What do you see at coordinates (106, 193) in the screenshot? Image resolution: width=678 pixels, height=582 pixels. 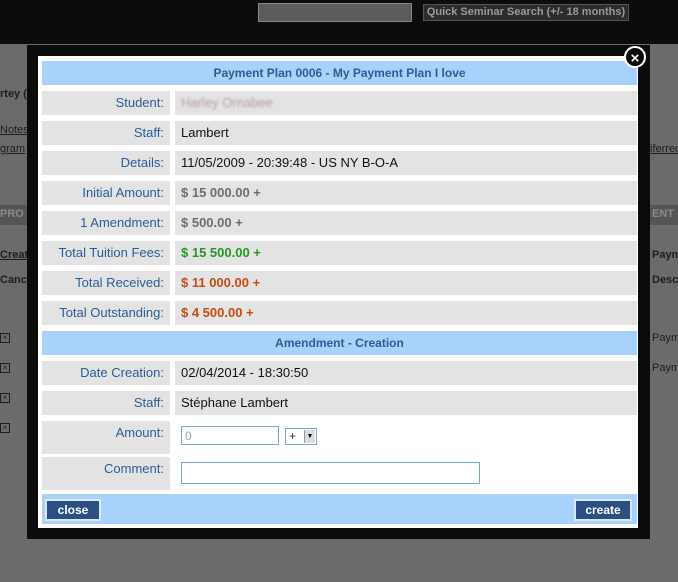 I see `initial-amount-label: Initial Amount:` at bounding box center [106, 193].